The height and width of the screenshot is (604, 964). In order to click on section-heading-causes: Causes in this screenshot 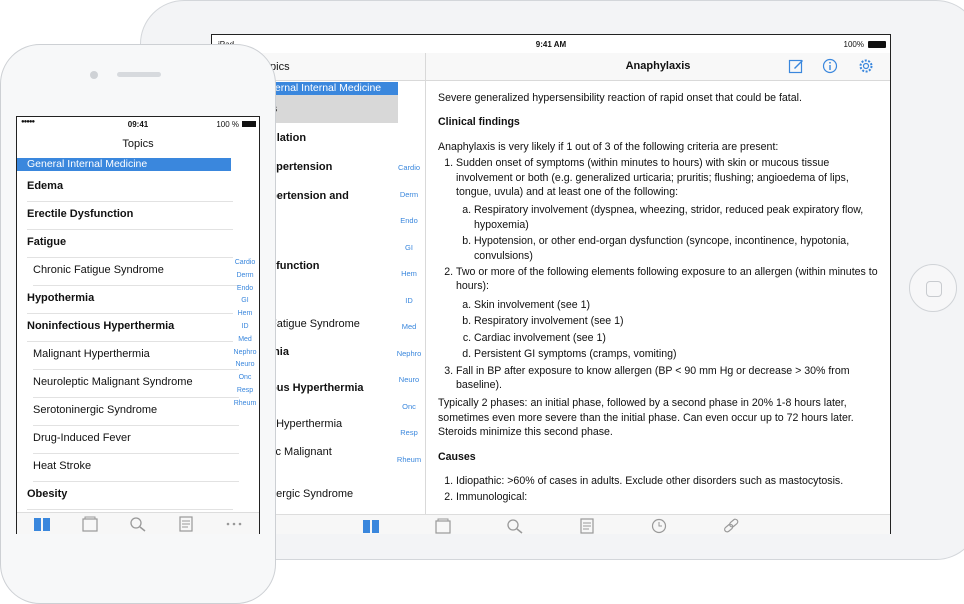, I will do `click(457, 456)`.